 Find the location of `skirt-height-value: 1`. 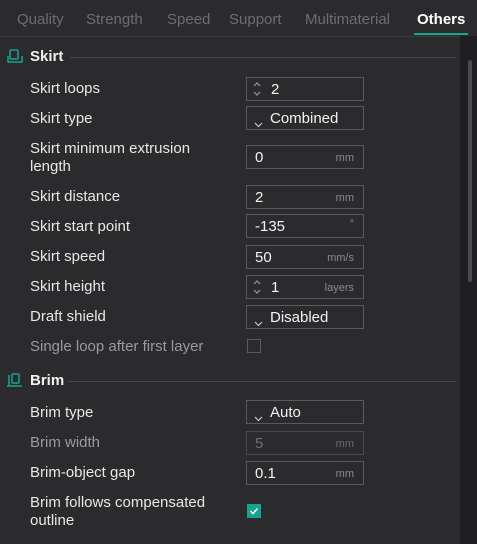

skirt-height-value: 1 is located at coordinates (275, 287).